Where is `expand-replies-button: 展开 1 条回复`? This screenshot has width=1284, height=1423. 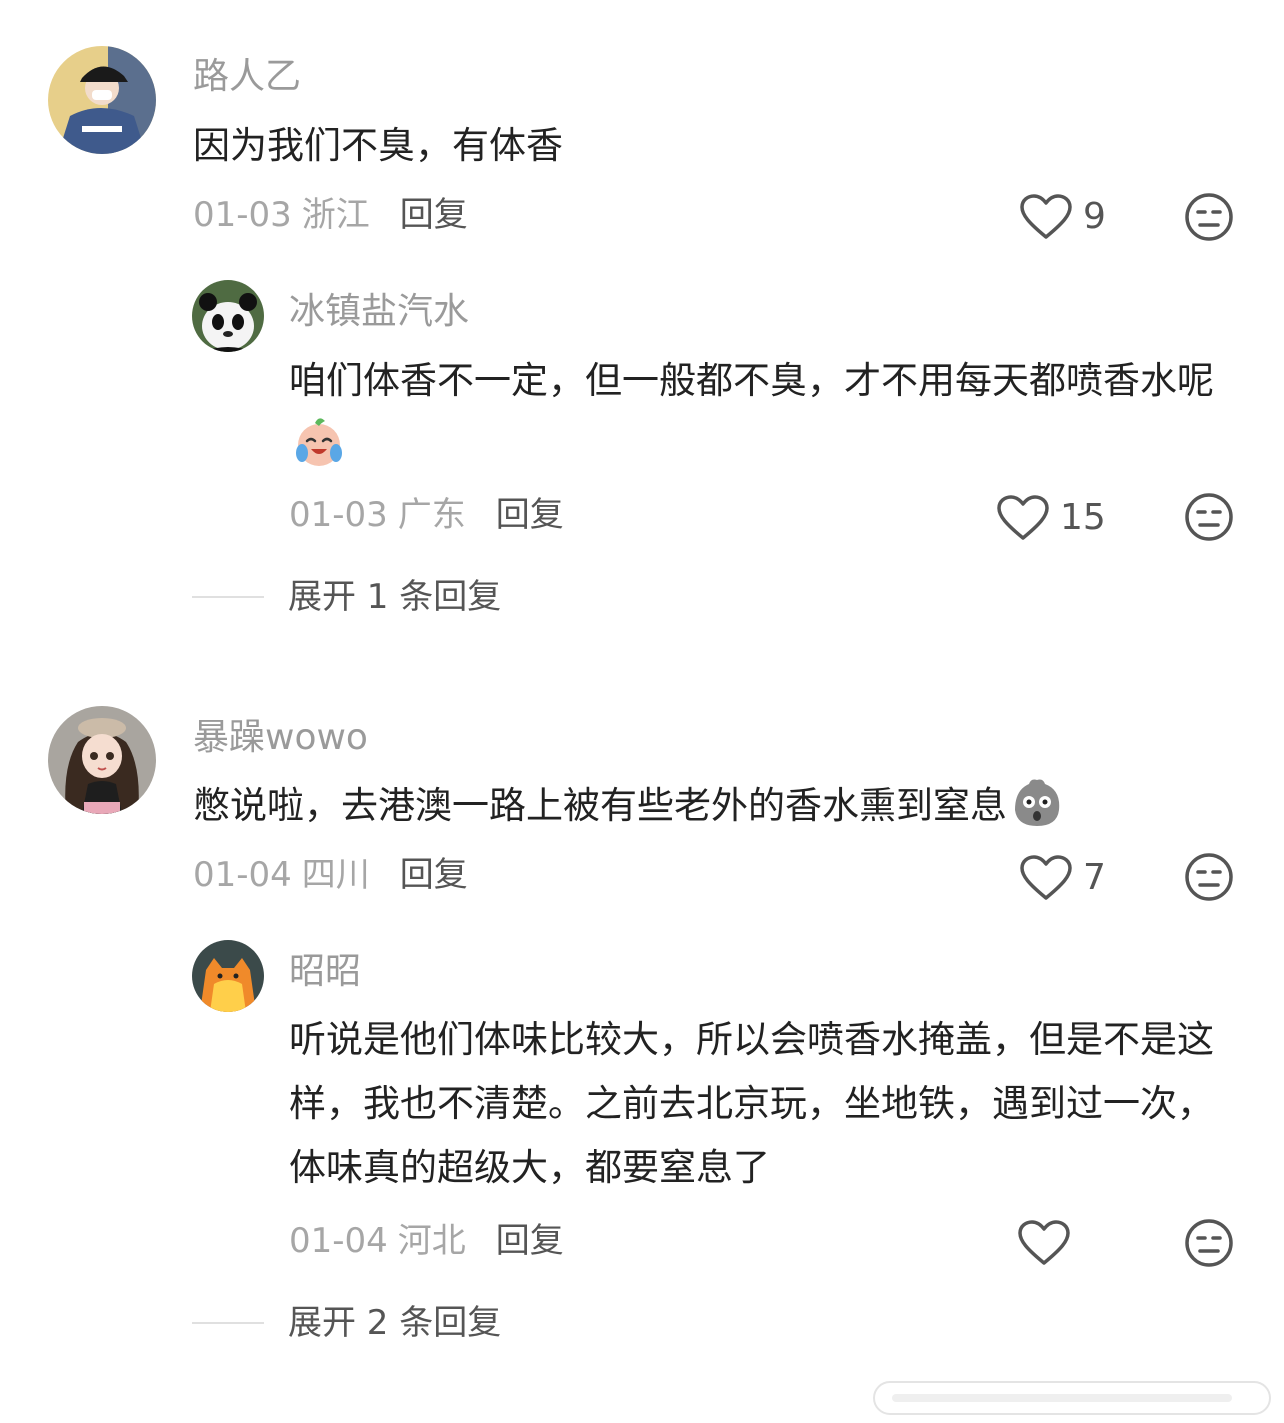 expand-replies-button: 展开 1 条回复 is located at coordinates (346, 597).